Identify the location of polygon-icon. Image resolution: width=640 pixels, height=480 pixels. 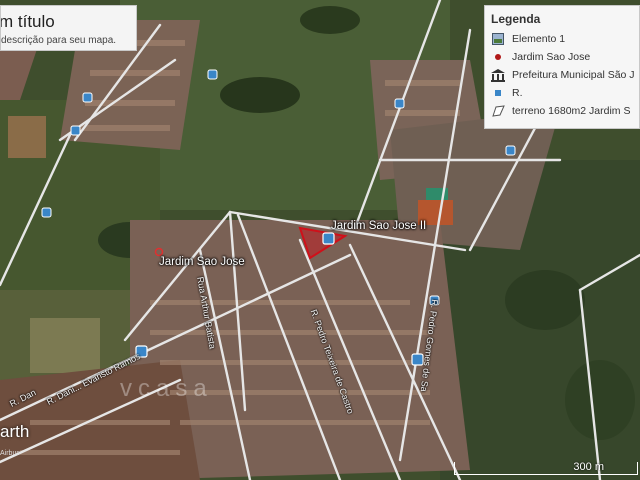
(498, 111).